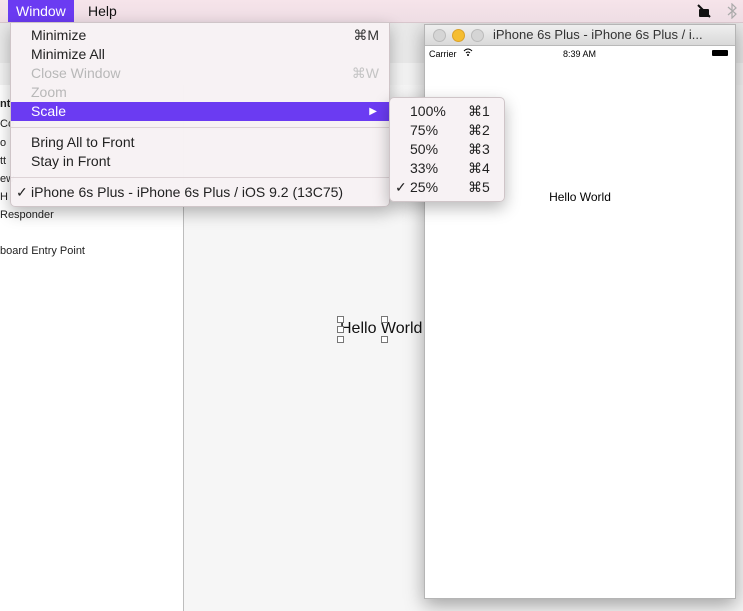 This screenshot has height=611, width=743. What do you see at coordinates (5, 104) in the screenshot?
I see `outline-row: nt` at bounding box center [5, 104].